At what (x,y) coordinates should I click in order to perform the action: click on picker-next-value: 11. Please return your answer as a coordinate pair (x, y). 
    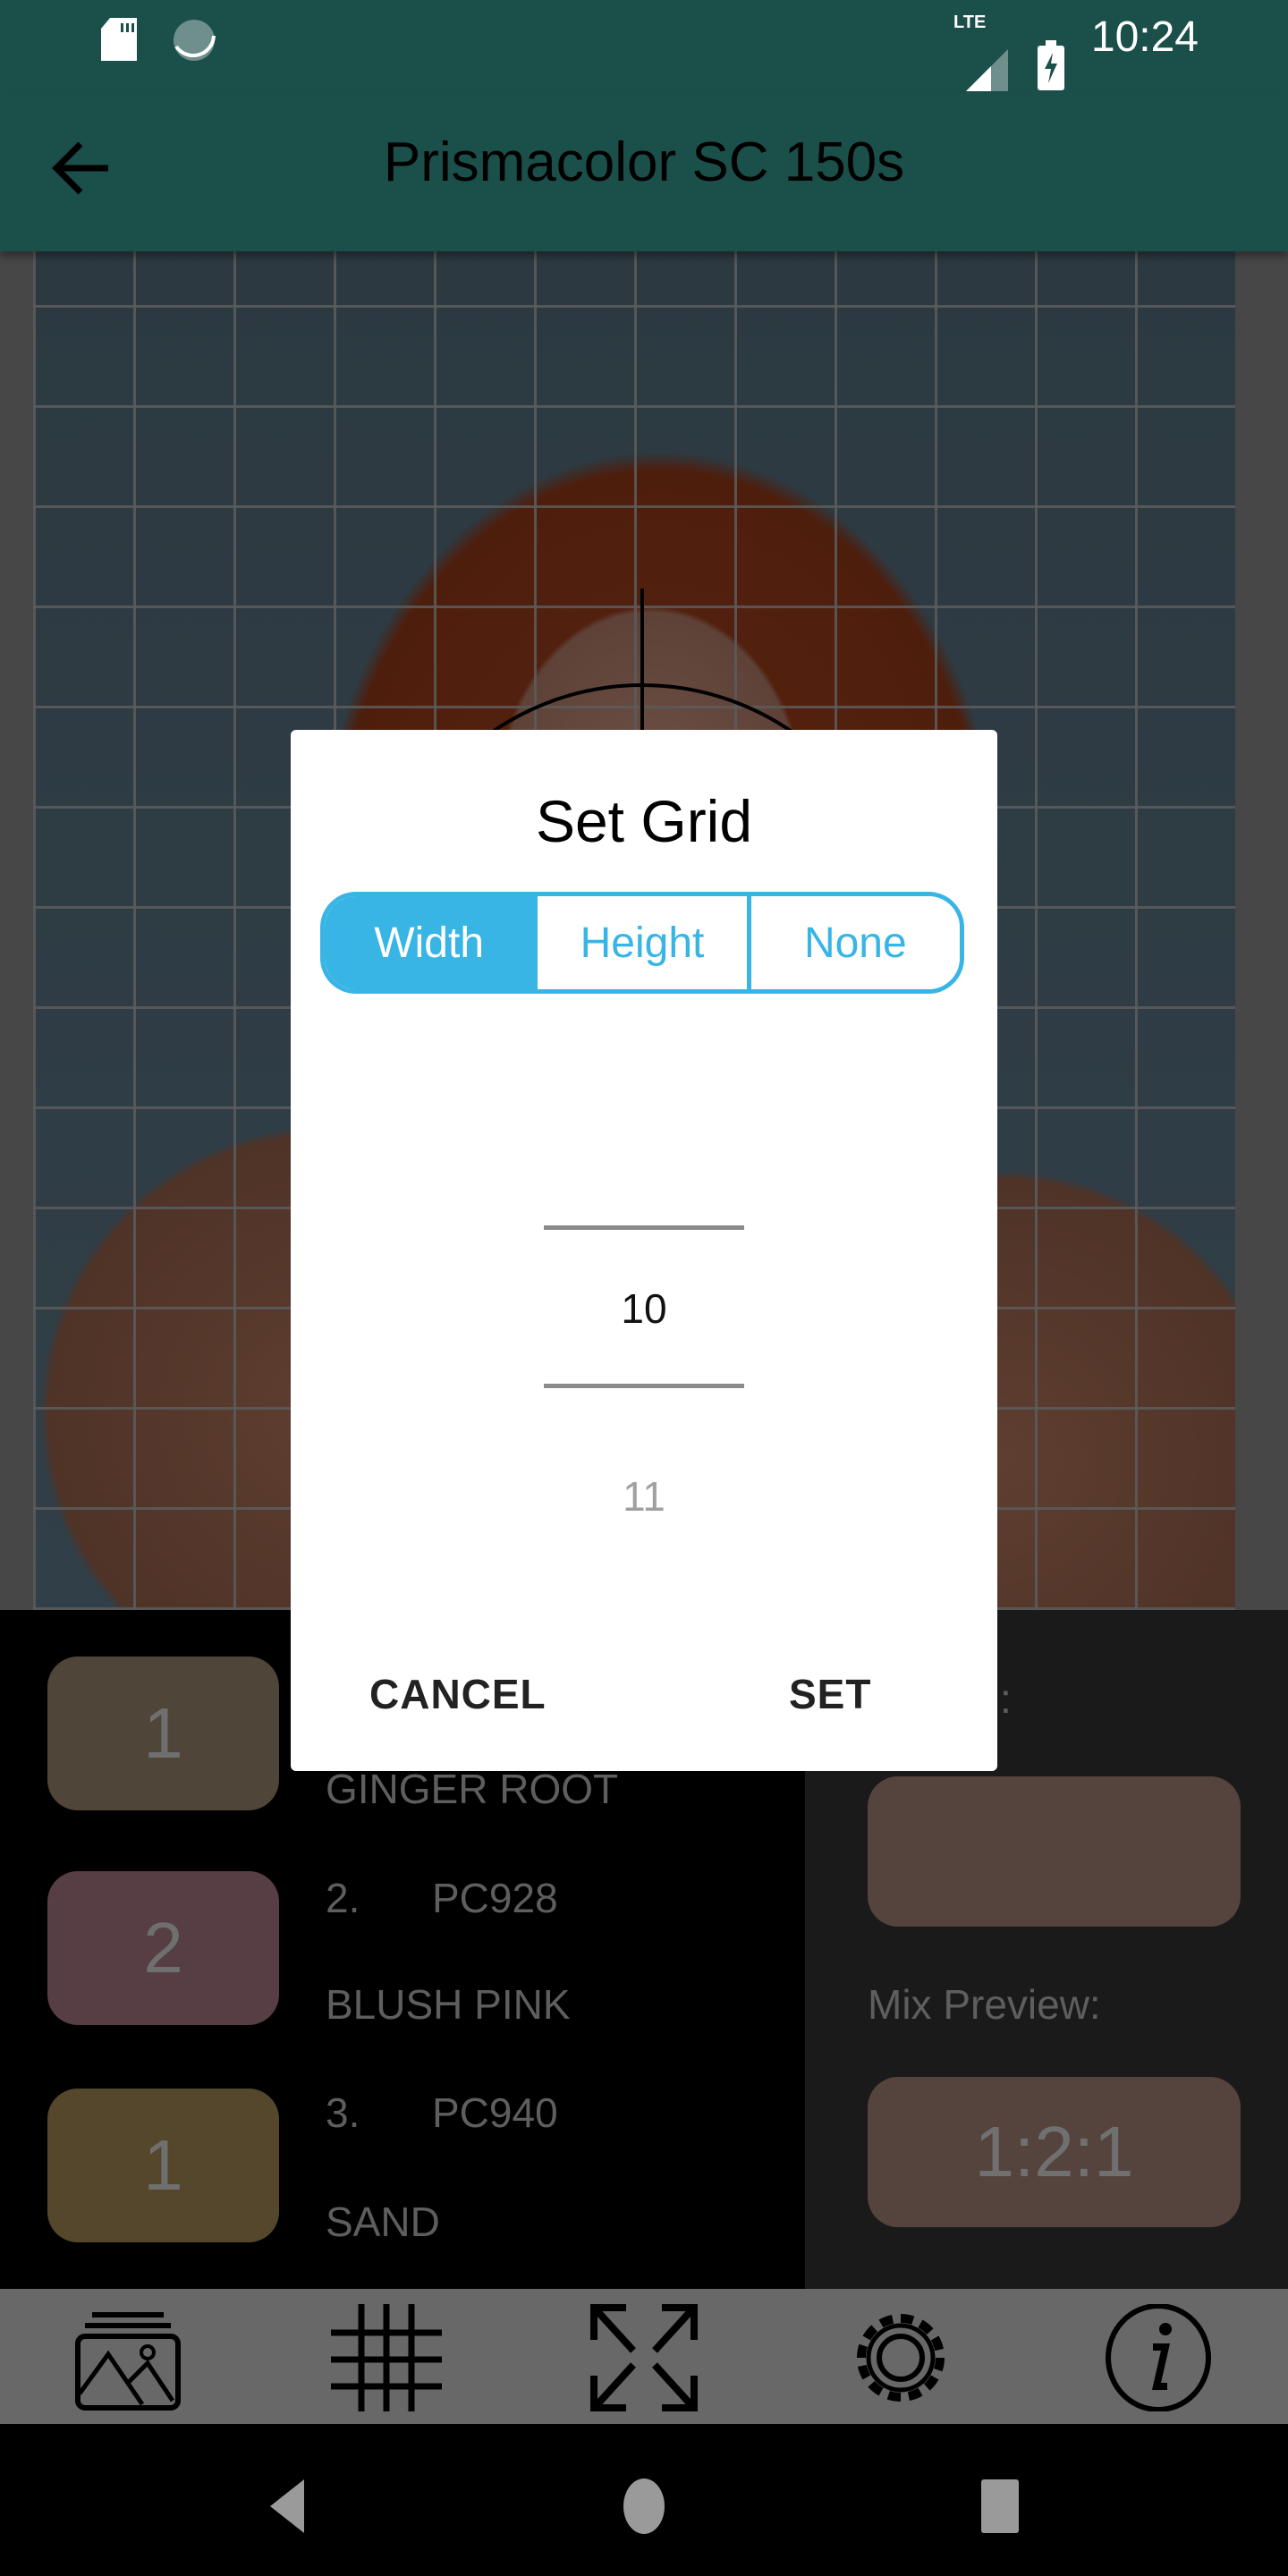
    Looking at the image, I should click on (644, 1496).